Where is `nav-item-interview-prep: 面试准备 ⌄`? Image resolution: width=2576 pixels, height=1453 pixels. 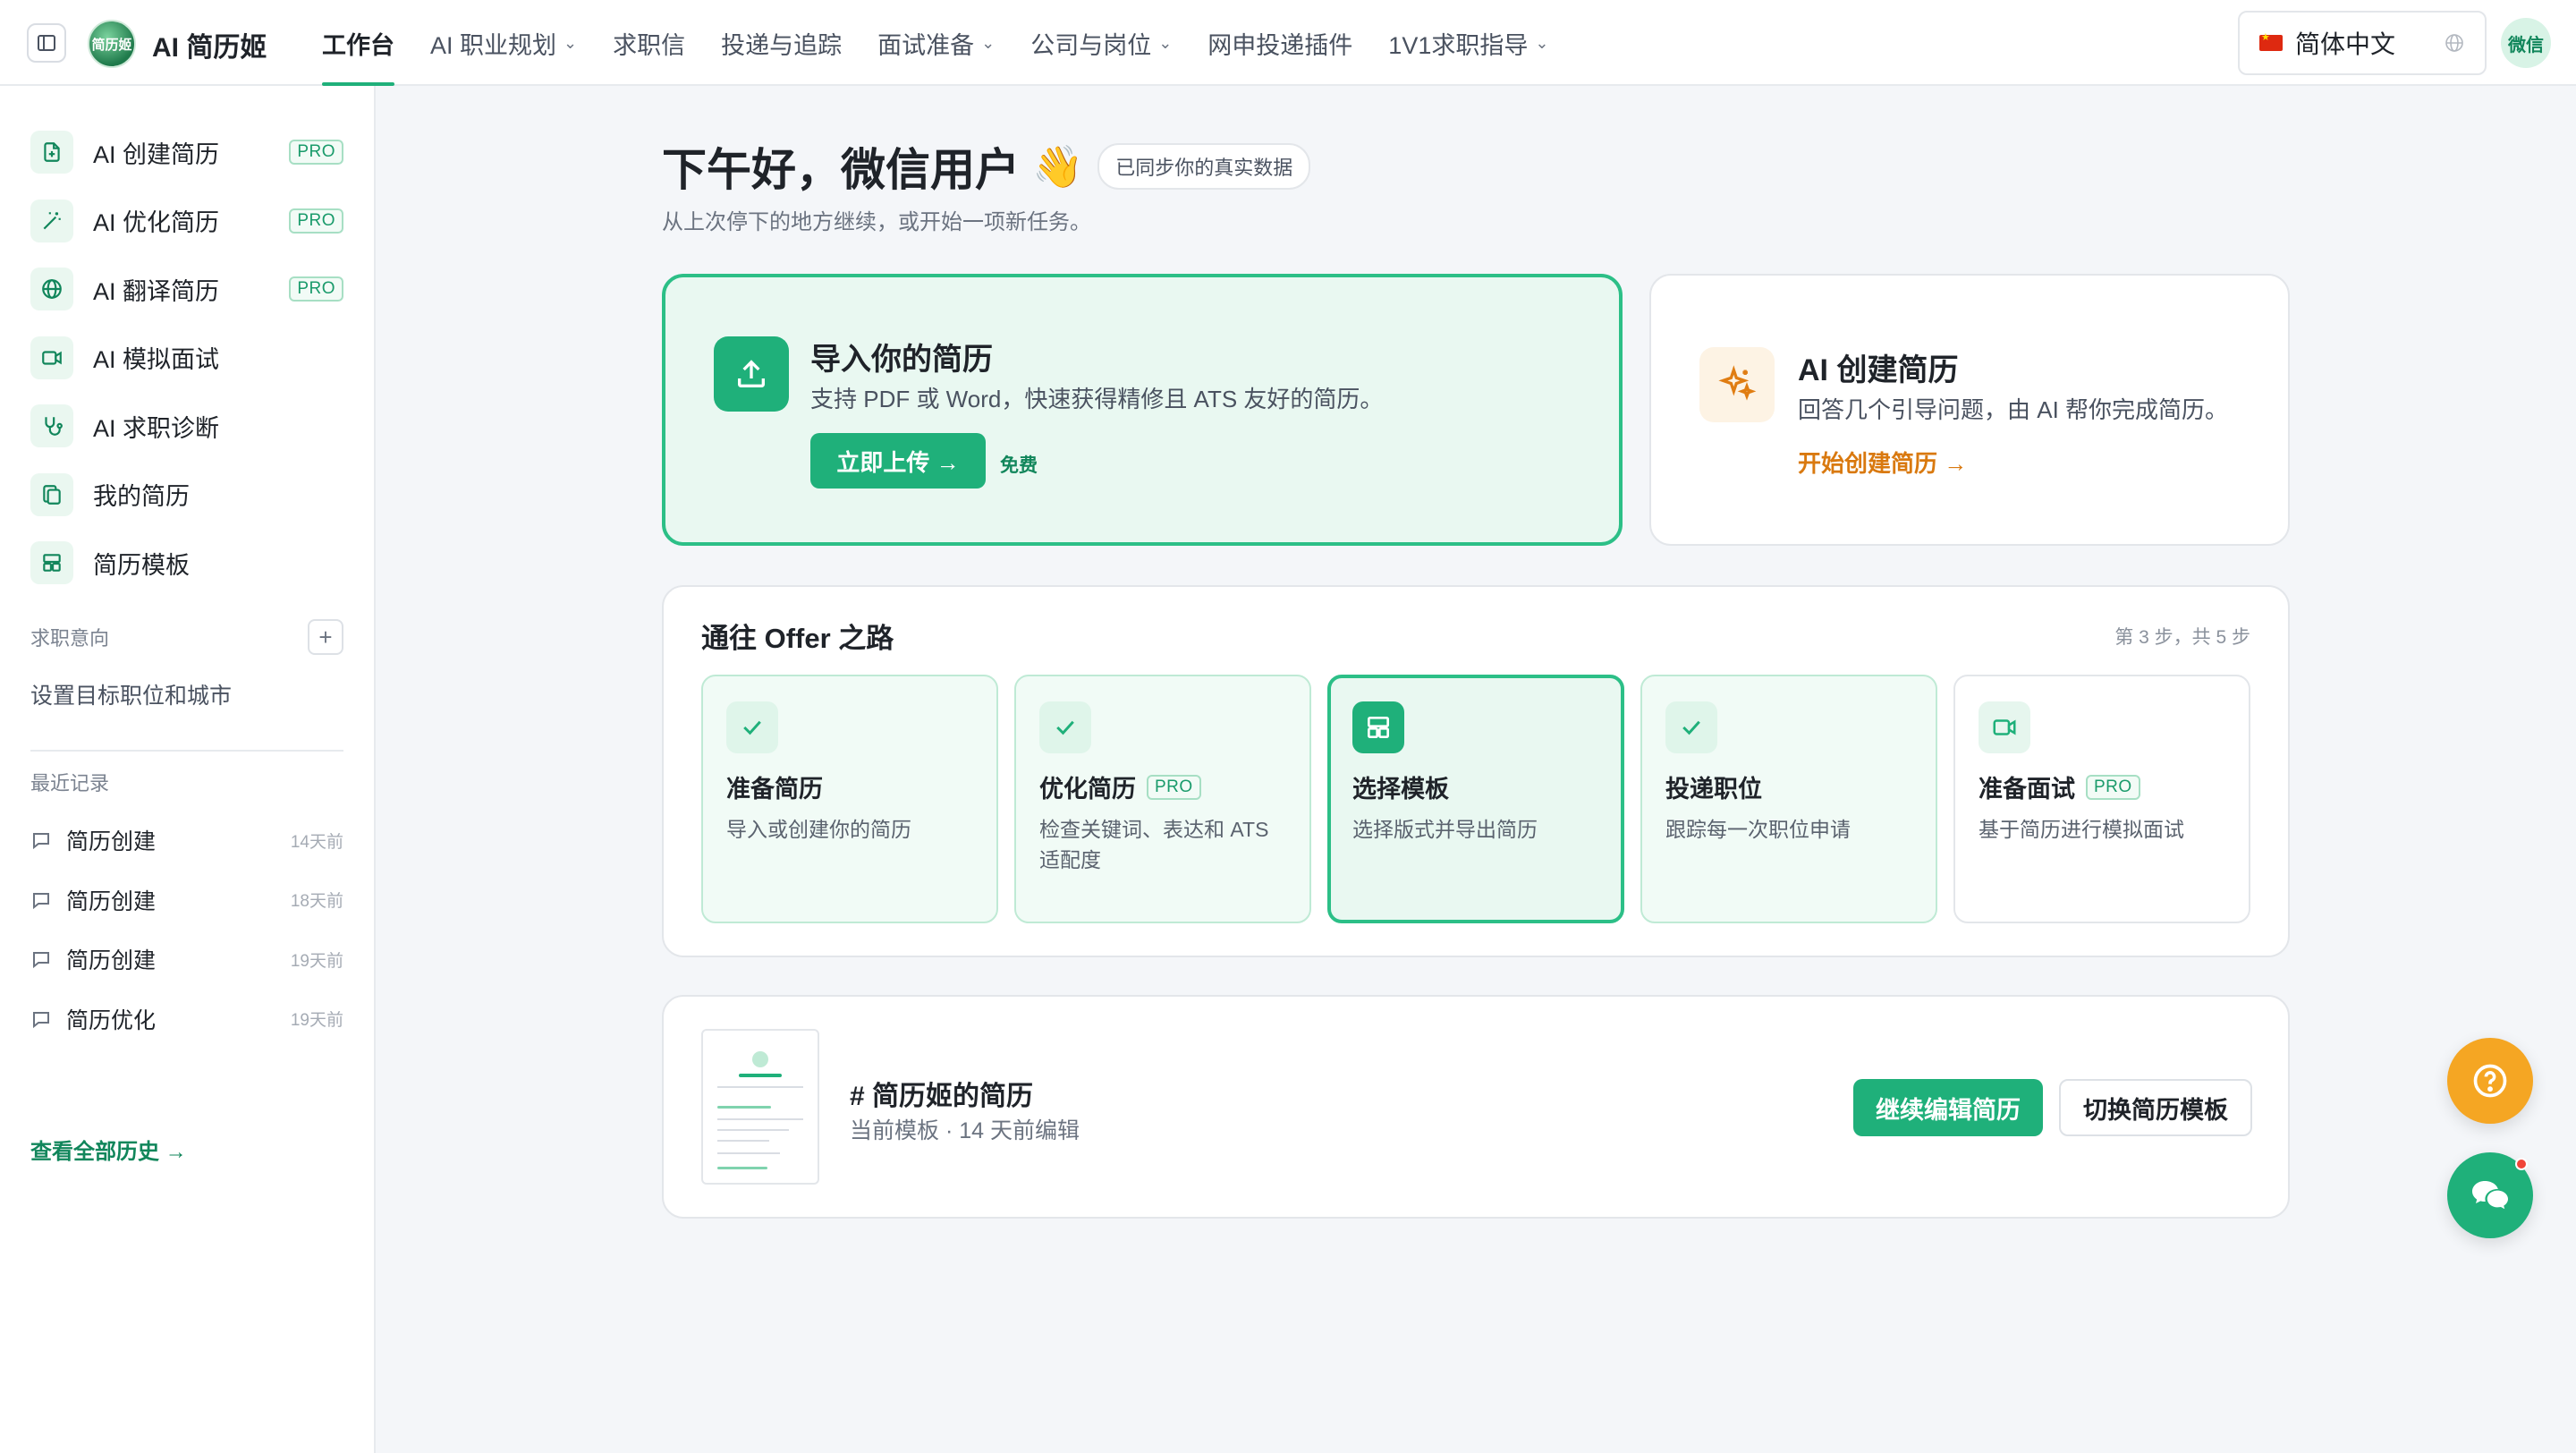 nav-item-interview-prep: 面试准备 ⌄ is located at coordinates (936, 43).